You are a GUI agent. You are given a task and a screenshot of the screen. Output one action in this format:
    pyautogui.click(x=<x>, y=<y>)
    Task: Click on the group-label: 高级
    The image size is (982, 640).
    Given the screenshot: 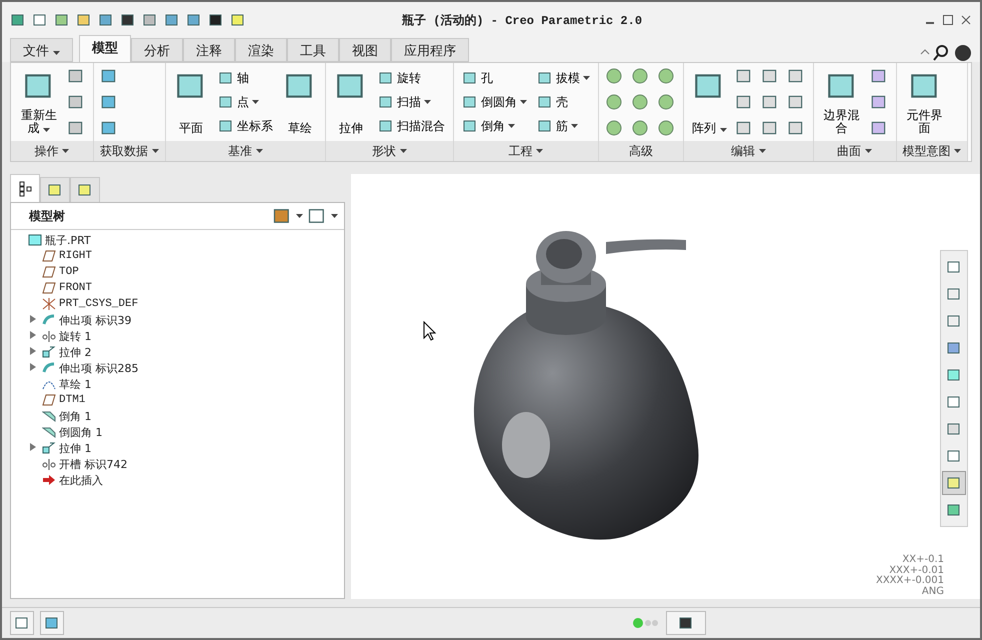 What is the action you would take?
    pyautogui.click(x=640, y=151)
    